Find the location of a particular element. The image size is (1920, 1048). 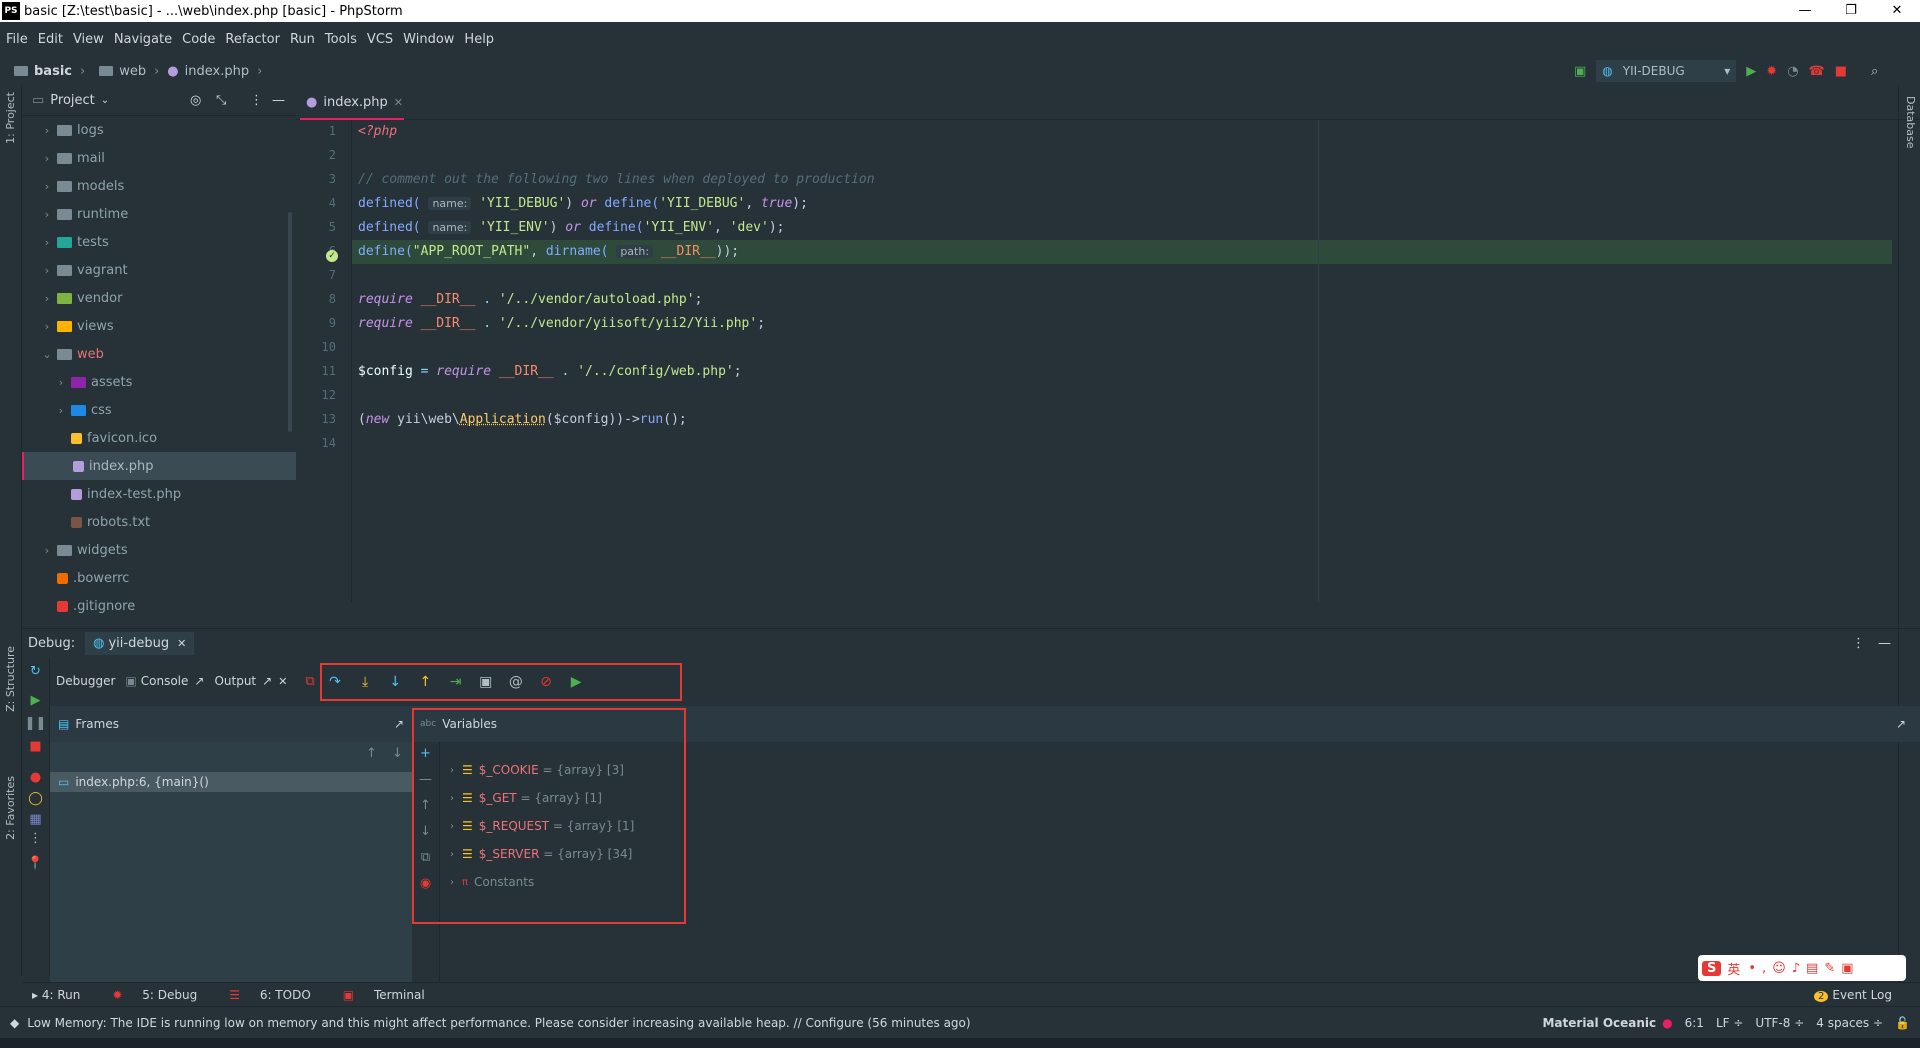

stop-icon: ■ is located at coordinates (35, 746).